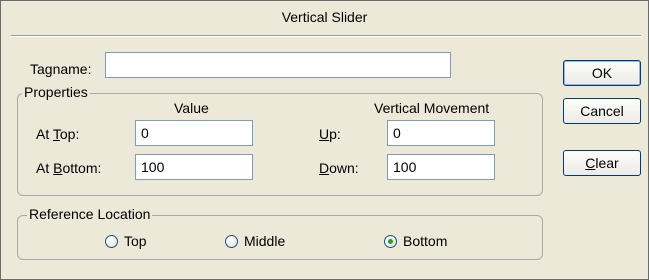  What do you see at coordinates (231, 241) in the screenshot?
I see `radio-middle-circle` at bounding box center [231, 241].